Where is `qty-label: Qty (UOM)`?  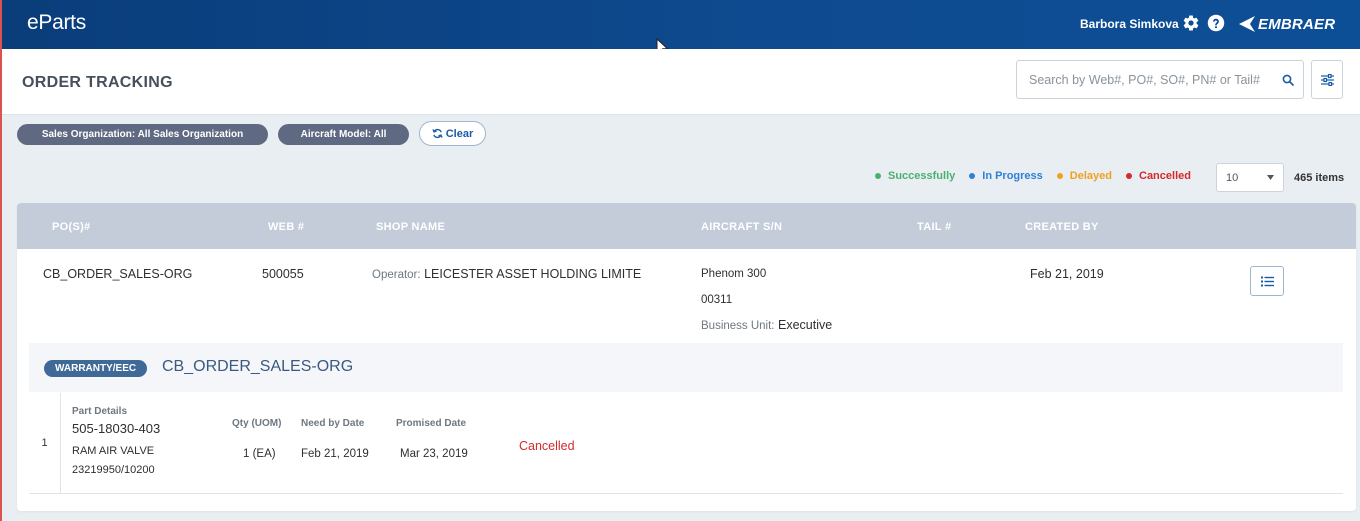
qty-label: Qty (UOM) is located at coordinates (257, 423).